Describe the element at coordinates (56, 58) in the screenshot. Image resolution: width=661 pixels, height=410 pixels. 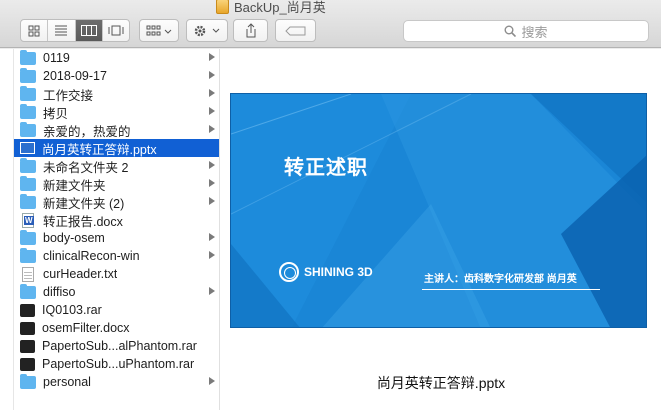
I see `list-item-label: 0119` at that location.